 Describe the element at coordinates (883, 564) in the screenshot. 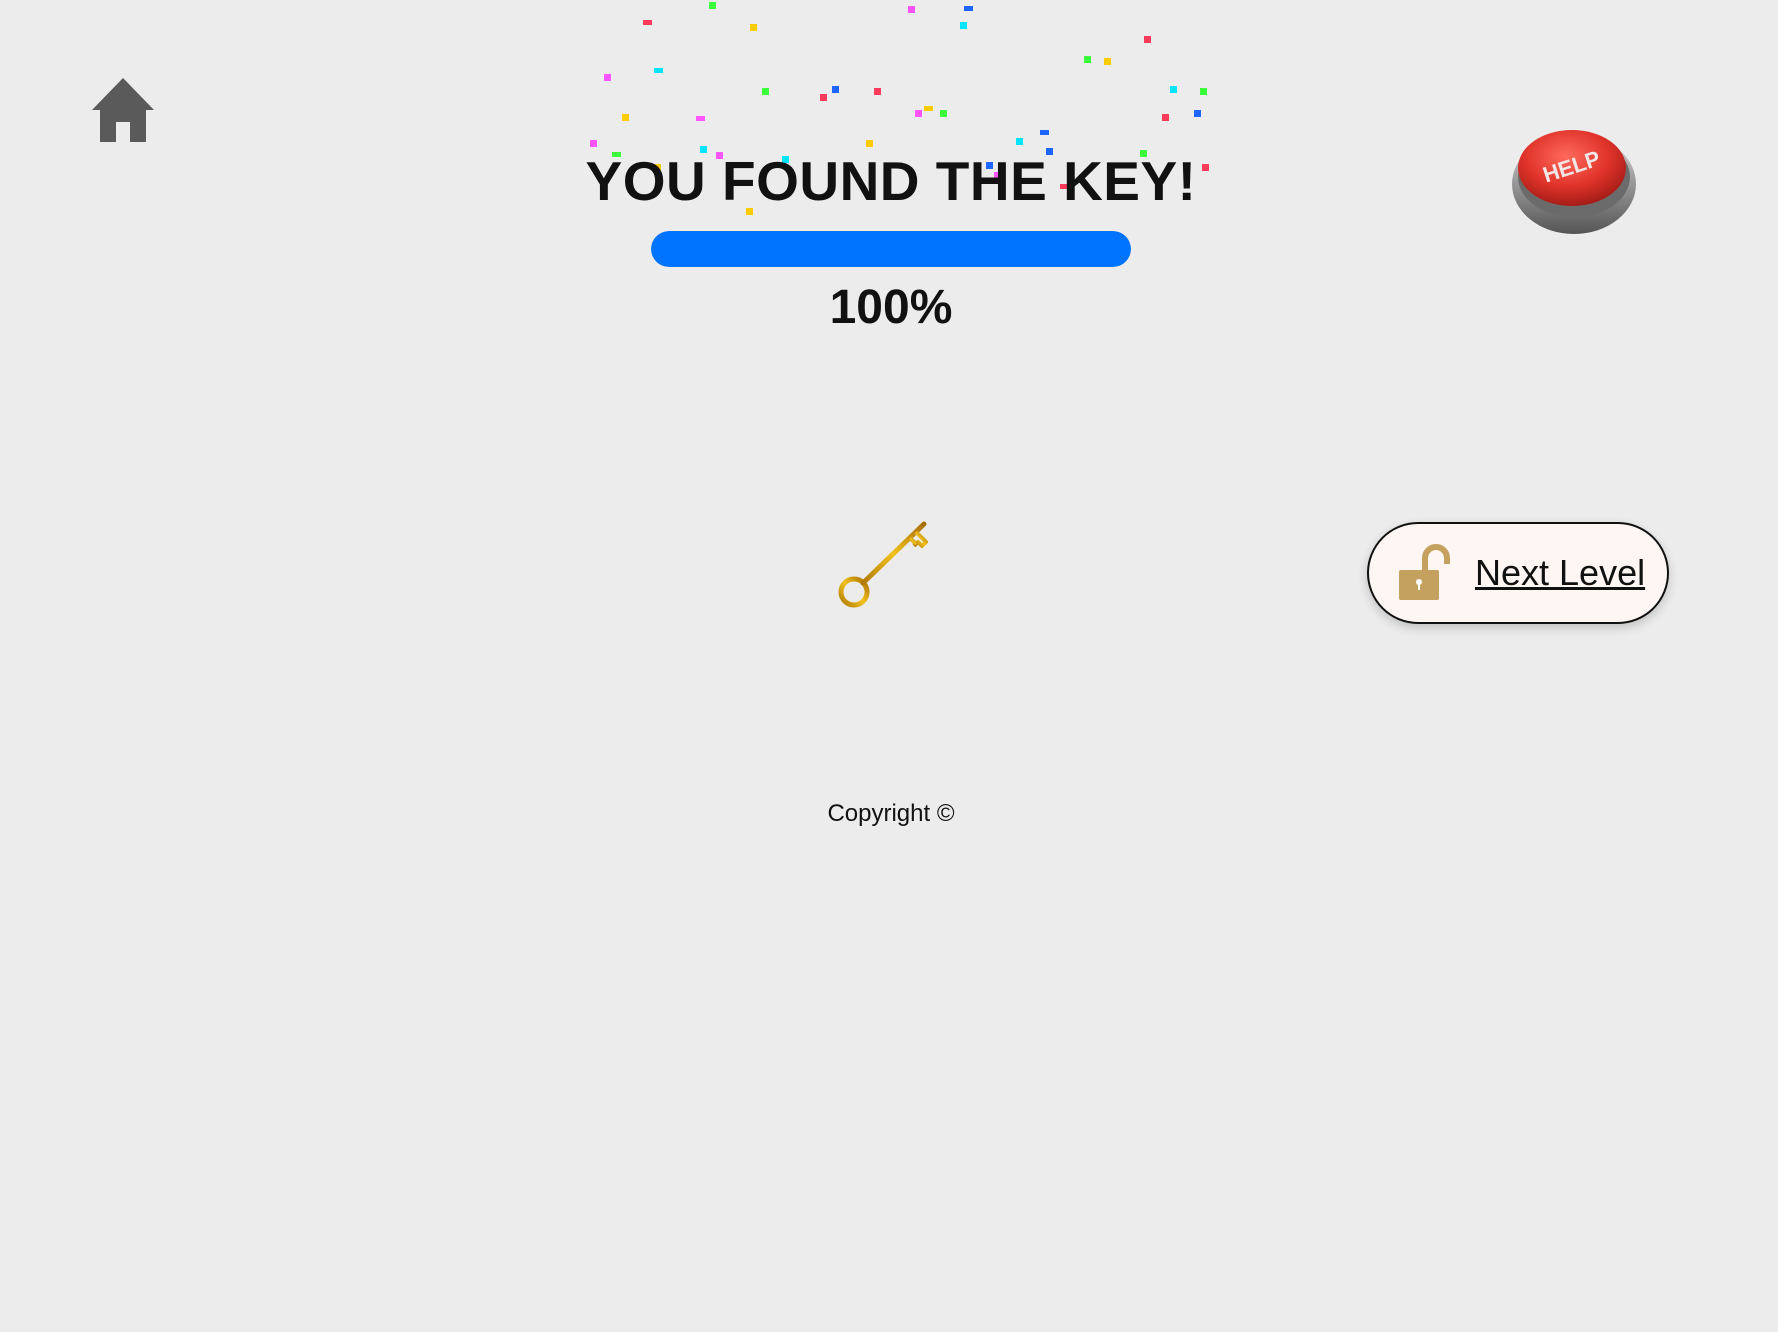

I see `golden-key-icon` at that location.